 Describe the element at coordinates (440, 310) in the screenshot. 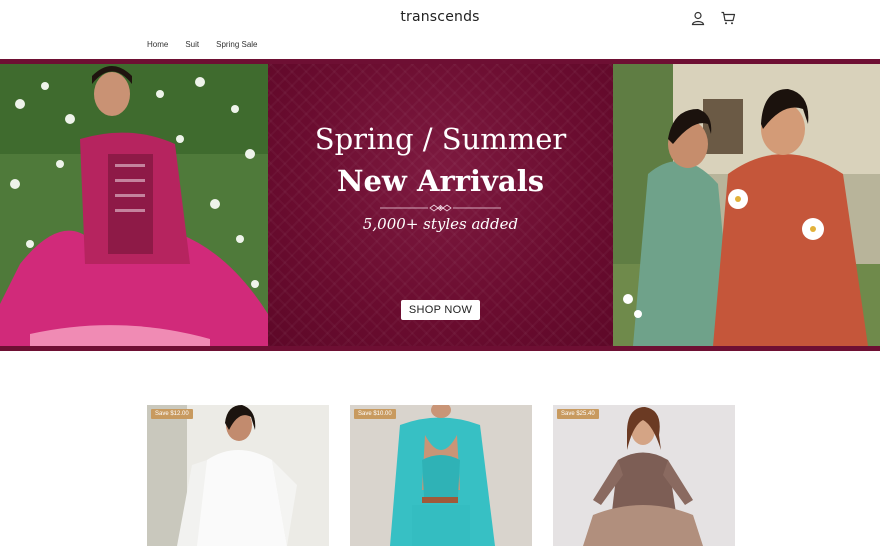

I see `shop-now-button: SHOP NOW` at that location.